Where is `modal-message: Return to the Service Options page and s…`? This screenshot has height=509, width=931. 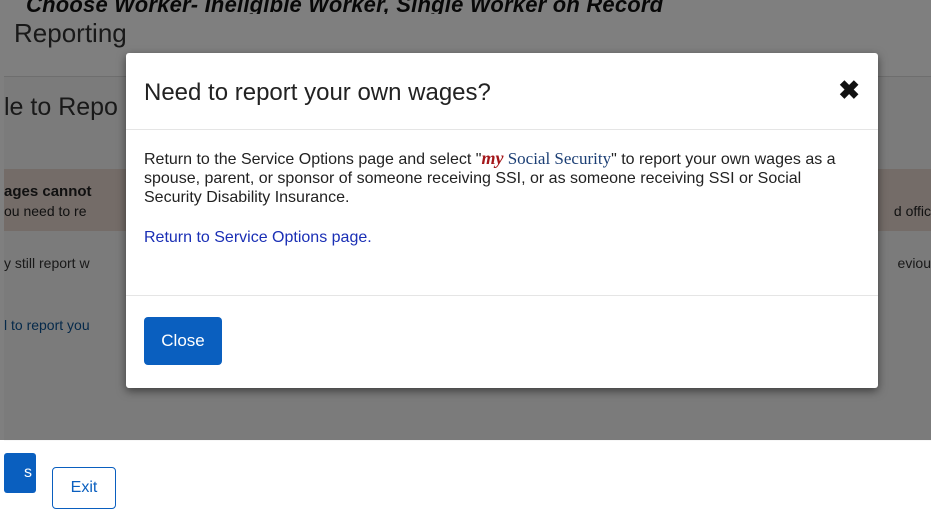
modal-message: Return to the Service Options page and s… is located at coordinates (502, 178).